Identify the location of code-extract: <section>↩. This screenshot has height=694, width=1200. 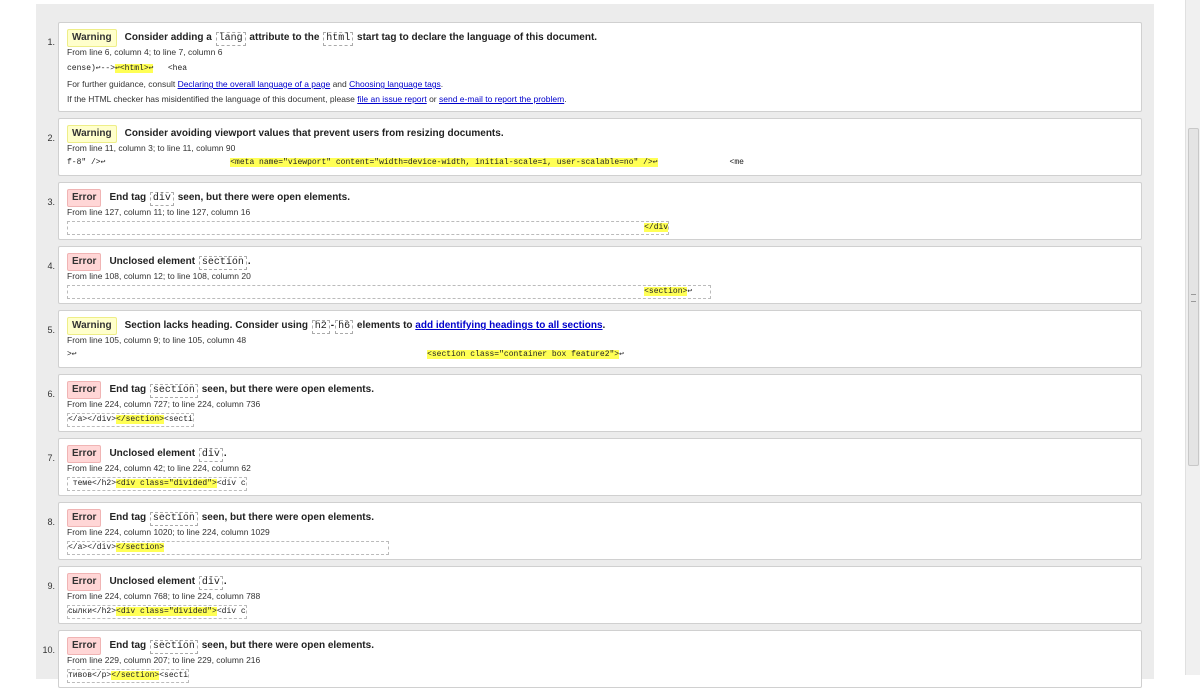
(389, 292).